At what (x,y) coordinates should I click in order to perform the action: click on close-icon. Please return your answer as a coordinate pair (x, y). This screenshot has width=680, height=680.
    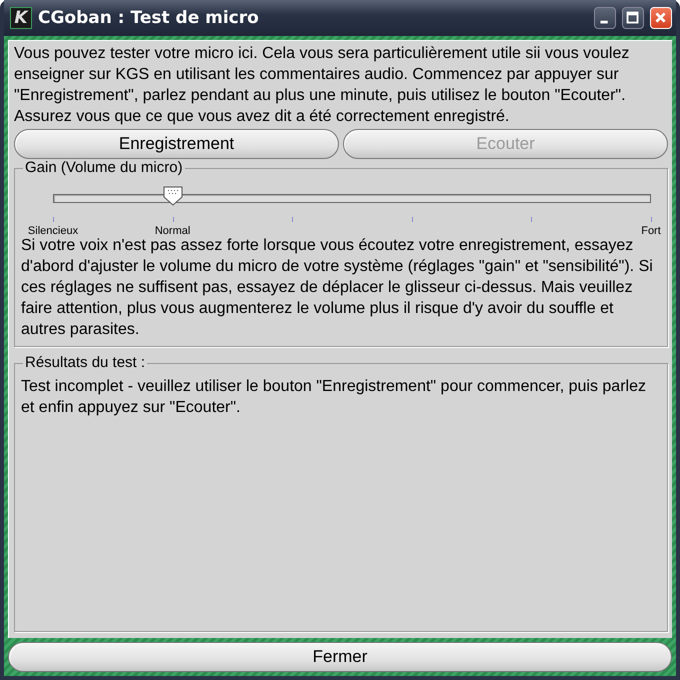
    Looking at the image, I should click on (661, 18).